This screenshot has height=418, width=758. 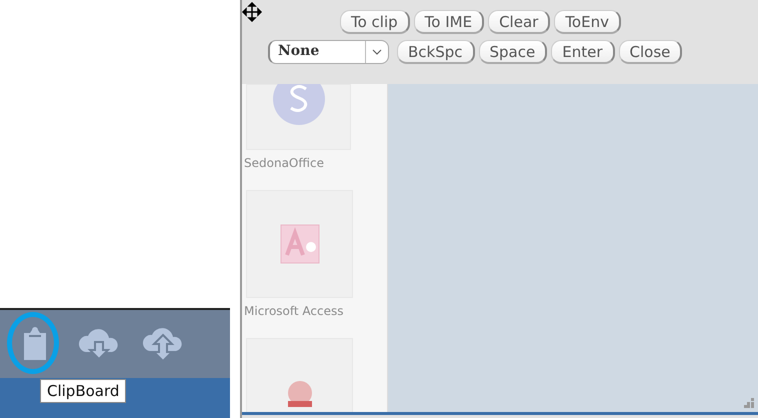 I want to click on key-button: Space, so click(x=513, y=52).